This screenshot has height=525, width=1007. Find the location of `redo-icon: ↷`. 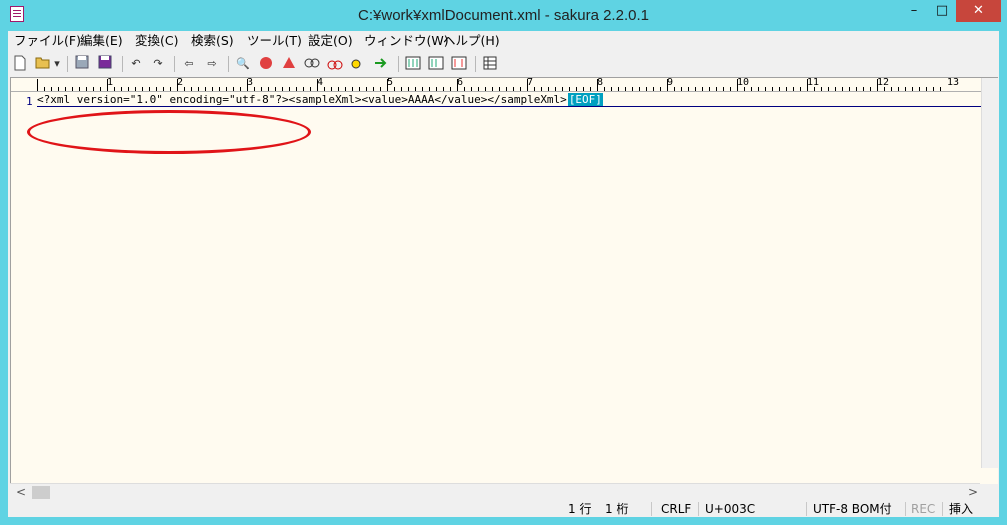

redo-icon: ↷ is located at coordinates (158, 64).